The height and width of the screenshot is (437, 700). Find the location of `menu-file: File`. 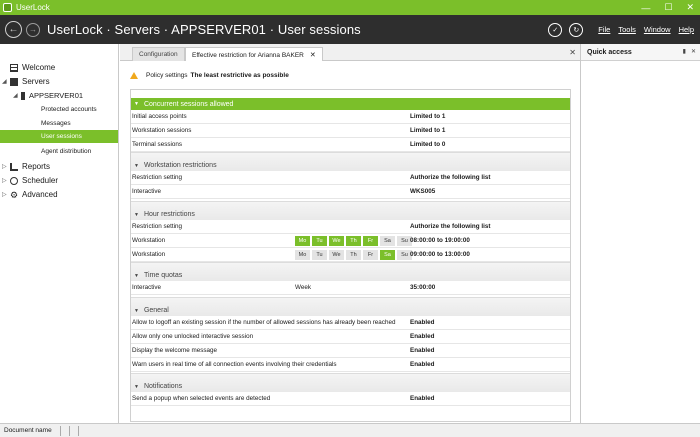

menu-file: File is located at coordinates (604, 29).